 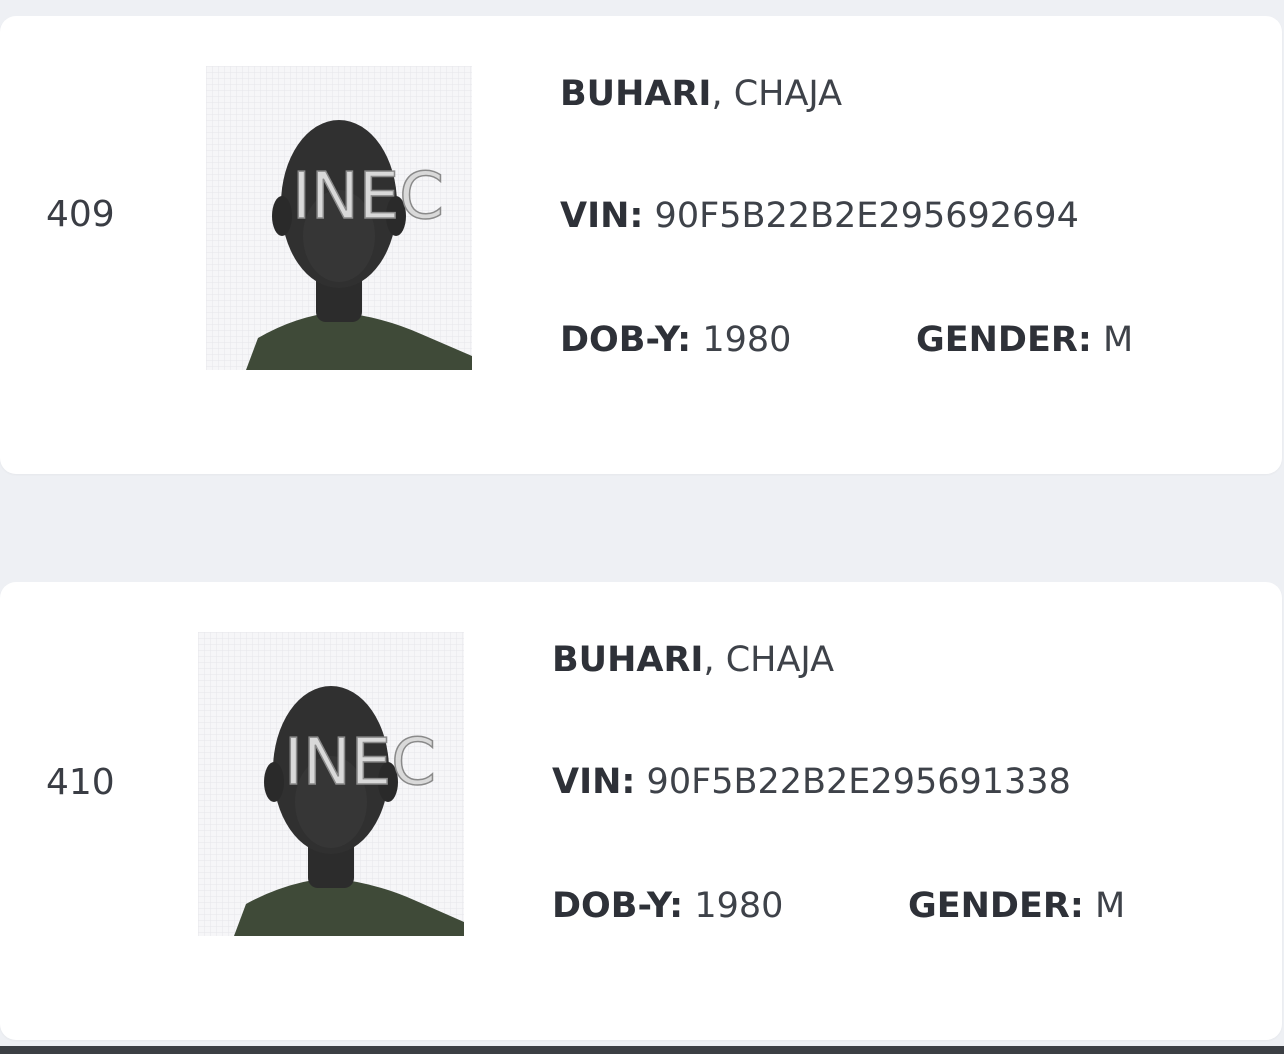 What do you see at coordinates (80, 782) in the screenshot?
I see `serial-number: 410` at bounding box center [80, 782].